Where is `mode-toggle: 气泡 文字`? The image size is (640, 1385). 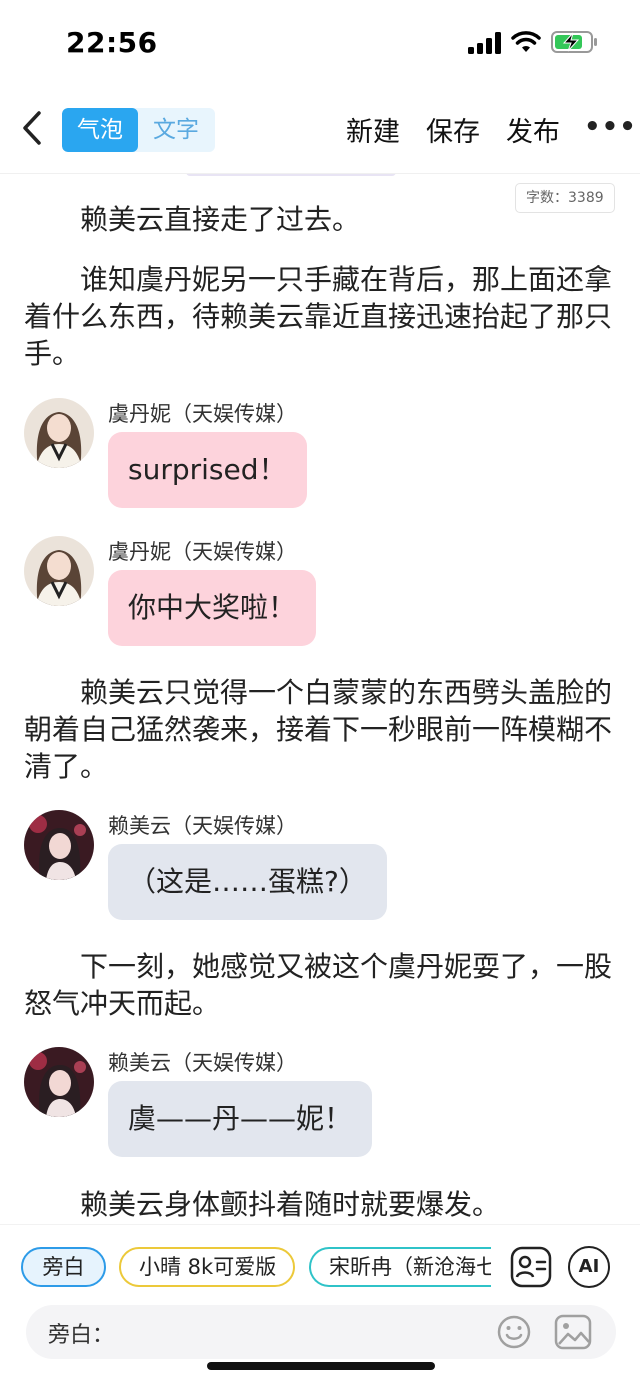
mode-toggle: 气泡 文字 is located at coordinates (138, 130).